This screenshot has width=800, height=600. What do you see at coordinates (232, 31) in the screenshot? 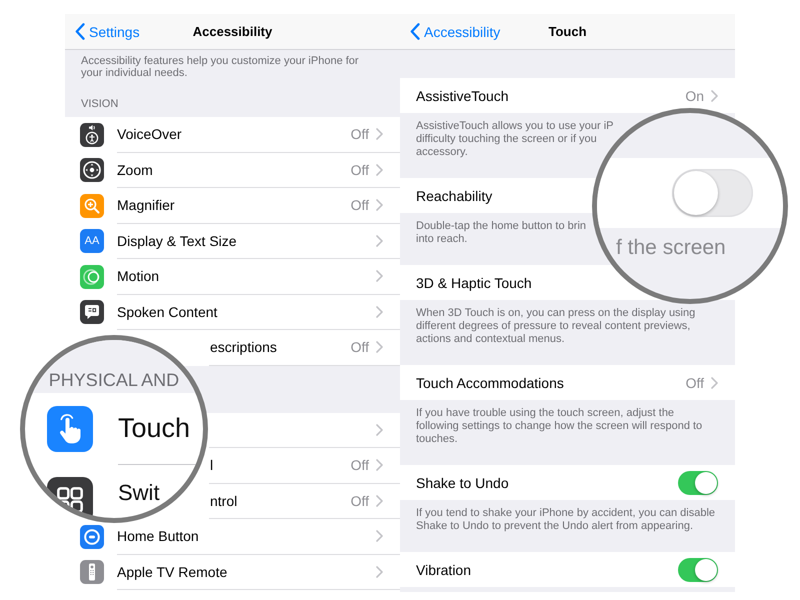
I see `screen-title: Accessibility` at bounding box center [232, 31].